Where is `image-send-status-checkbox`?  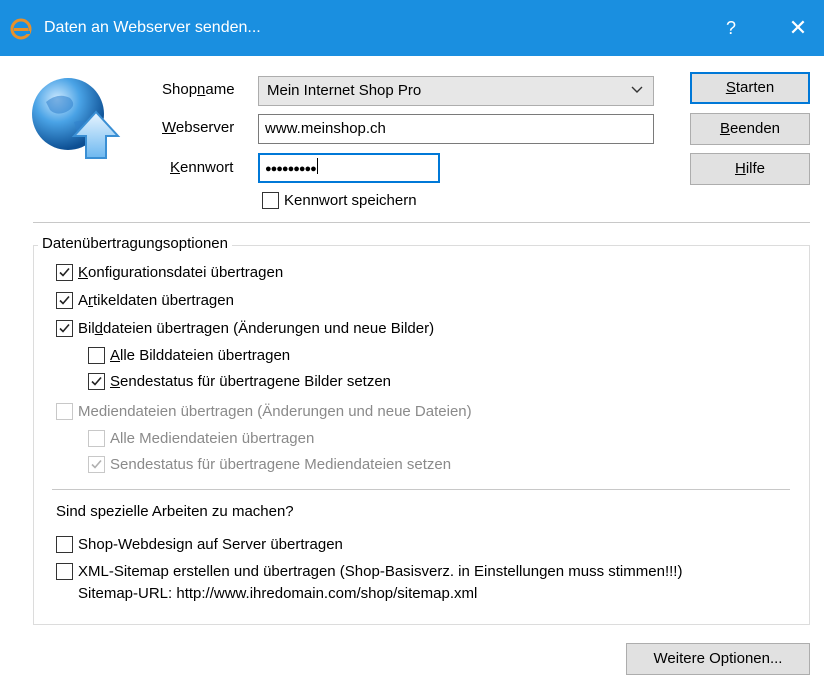
image-send-status-checkbox is located at coordinates (96, 381).